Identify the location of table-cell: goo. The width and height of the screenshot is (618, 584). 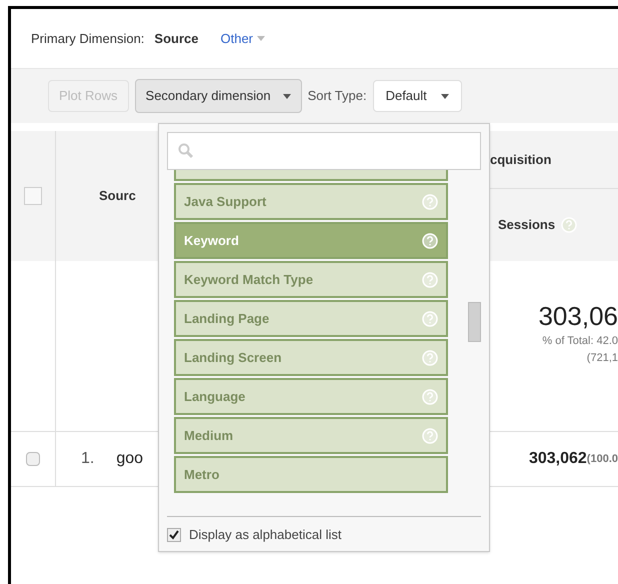
(130, 459).